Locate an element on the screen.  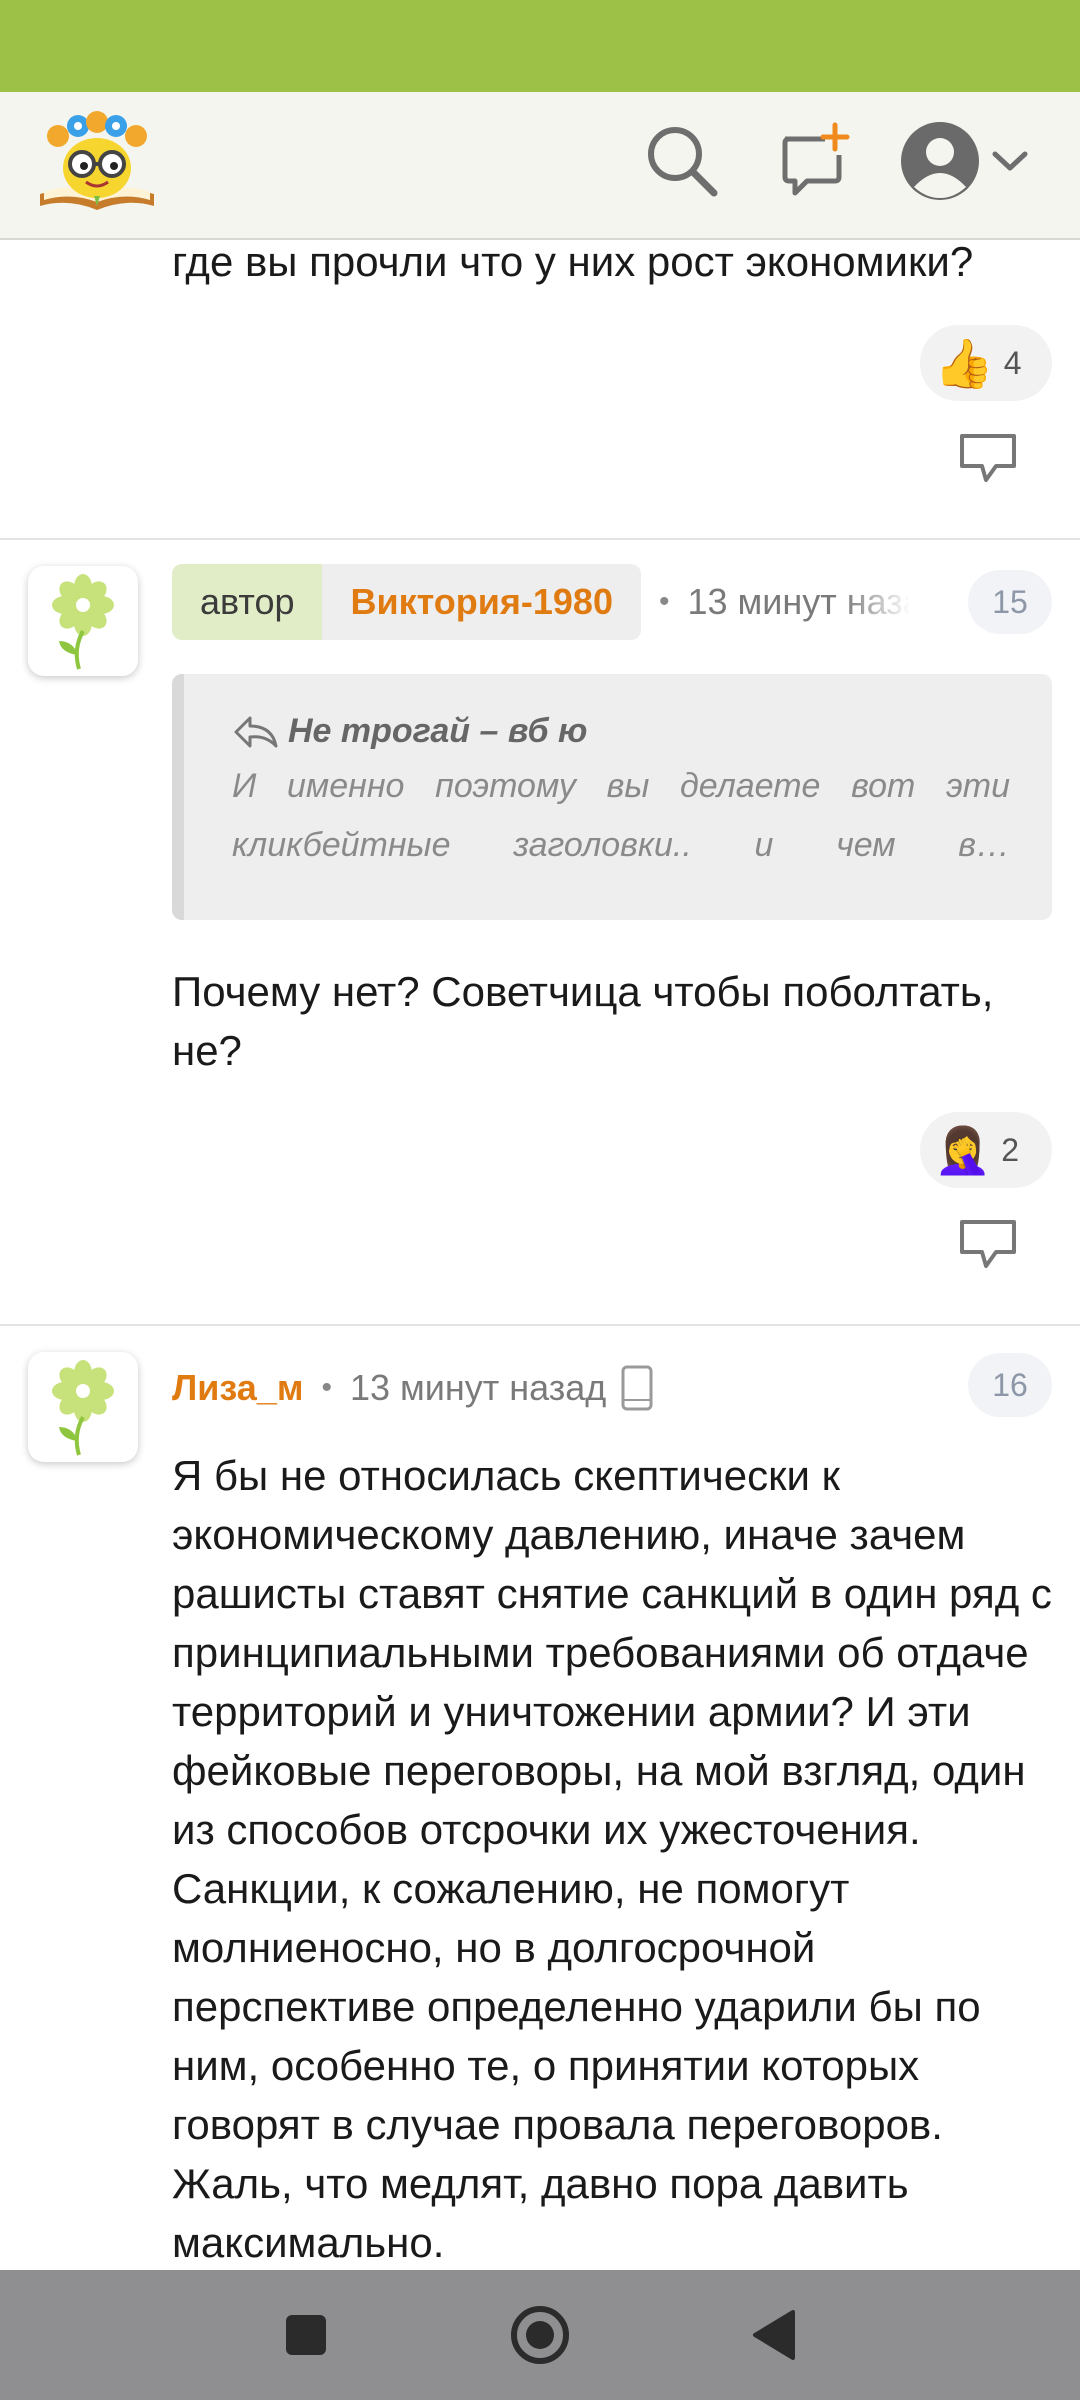
quoted-author: Не трогай – вб ю is located at coordinates (438, 731).